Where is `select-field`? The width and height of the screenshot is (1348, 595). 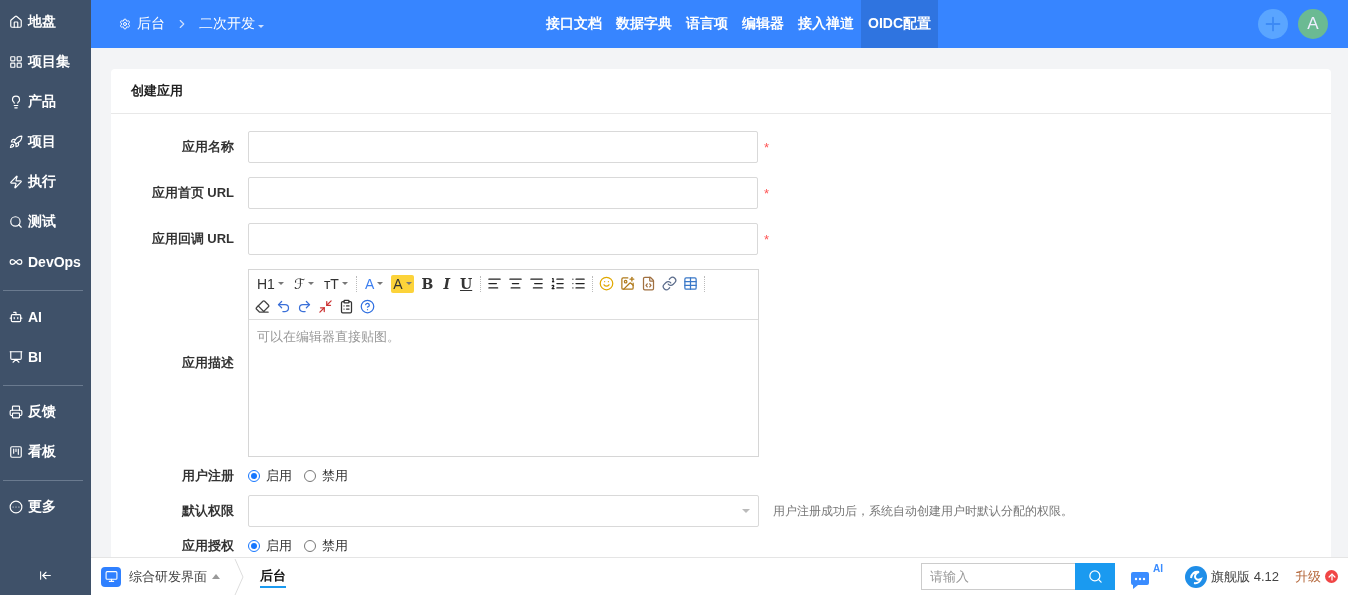 select-field is located at coordinates (503, 511).